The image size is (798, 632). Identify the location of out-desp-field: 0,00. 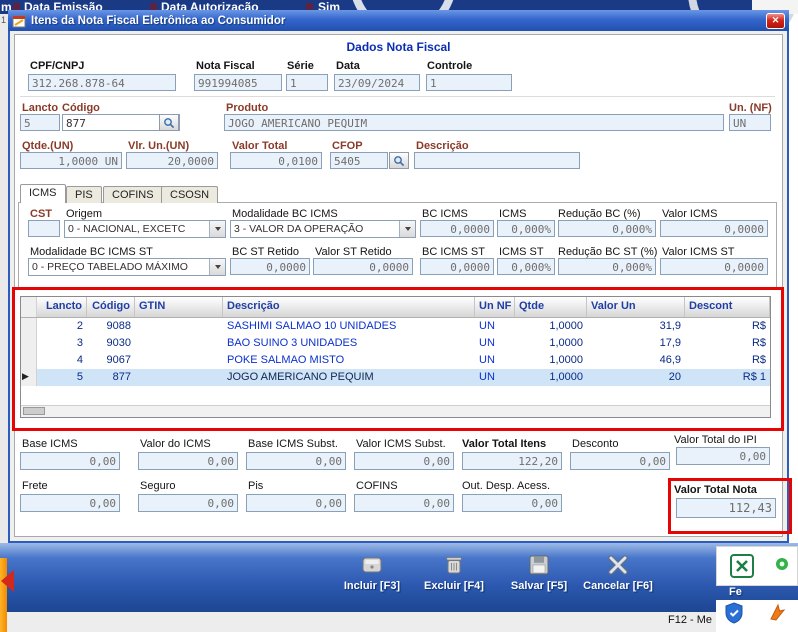
(512, 503).